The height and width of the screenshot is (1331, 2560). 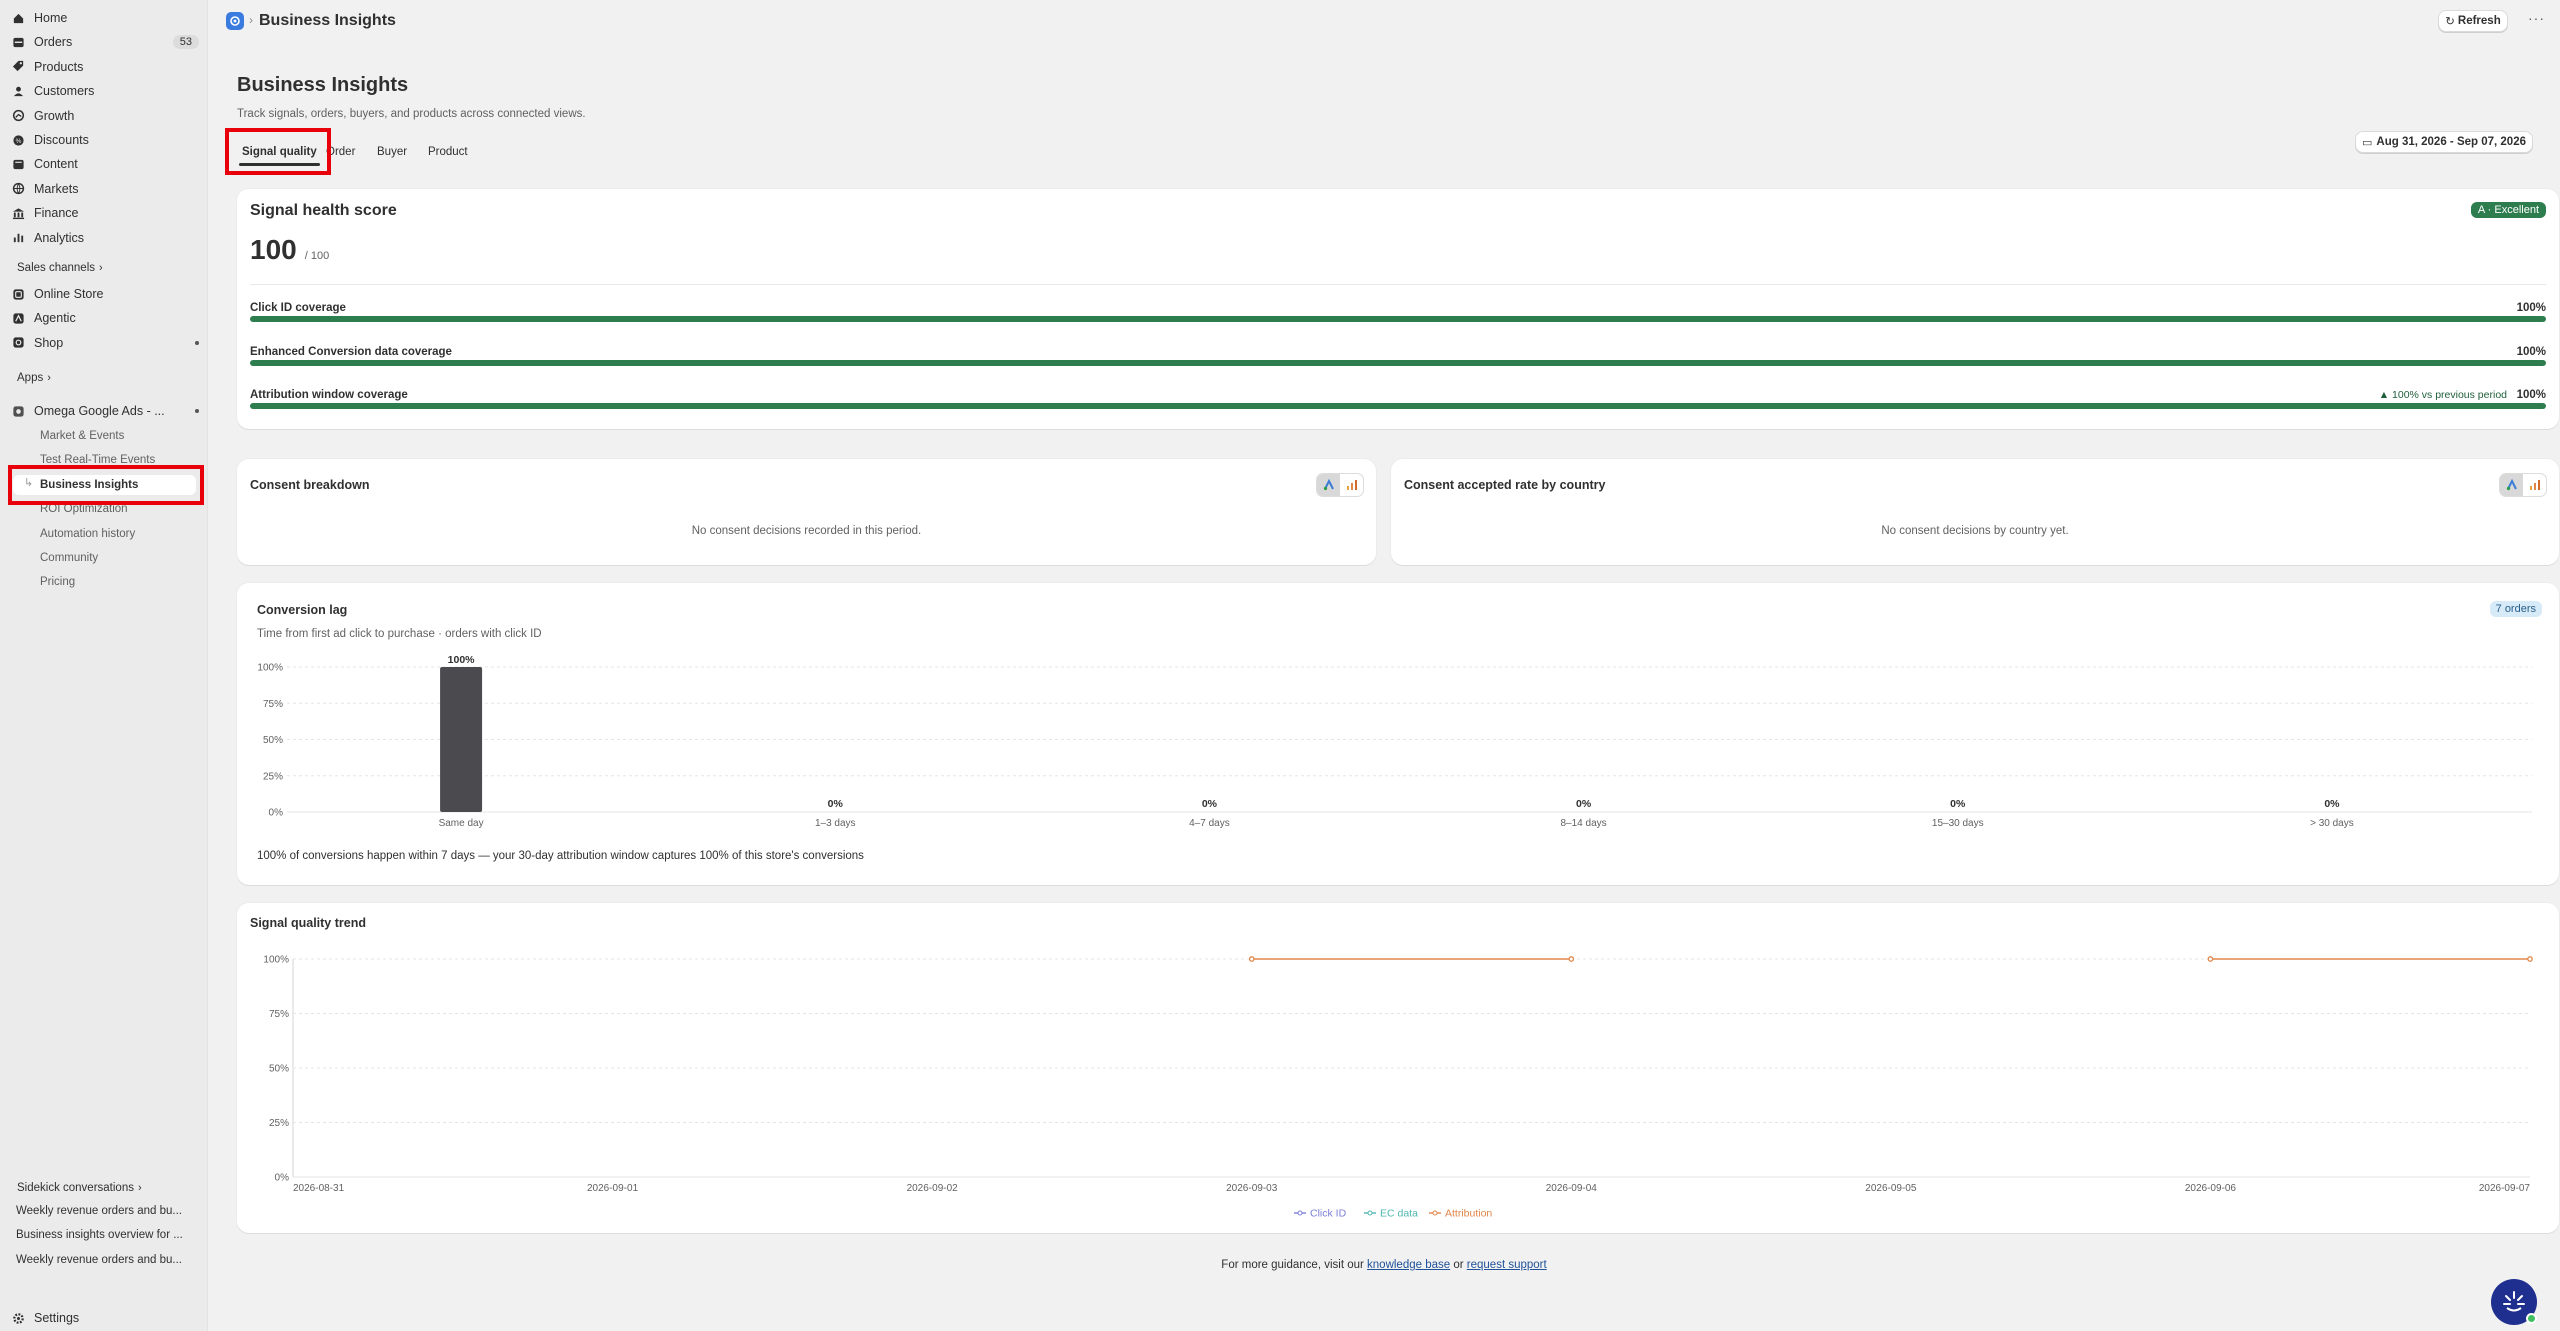 I want to click on sidebar-item-agentic: Agentic, so click(x=104, y=318).